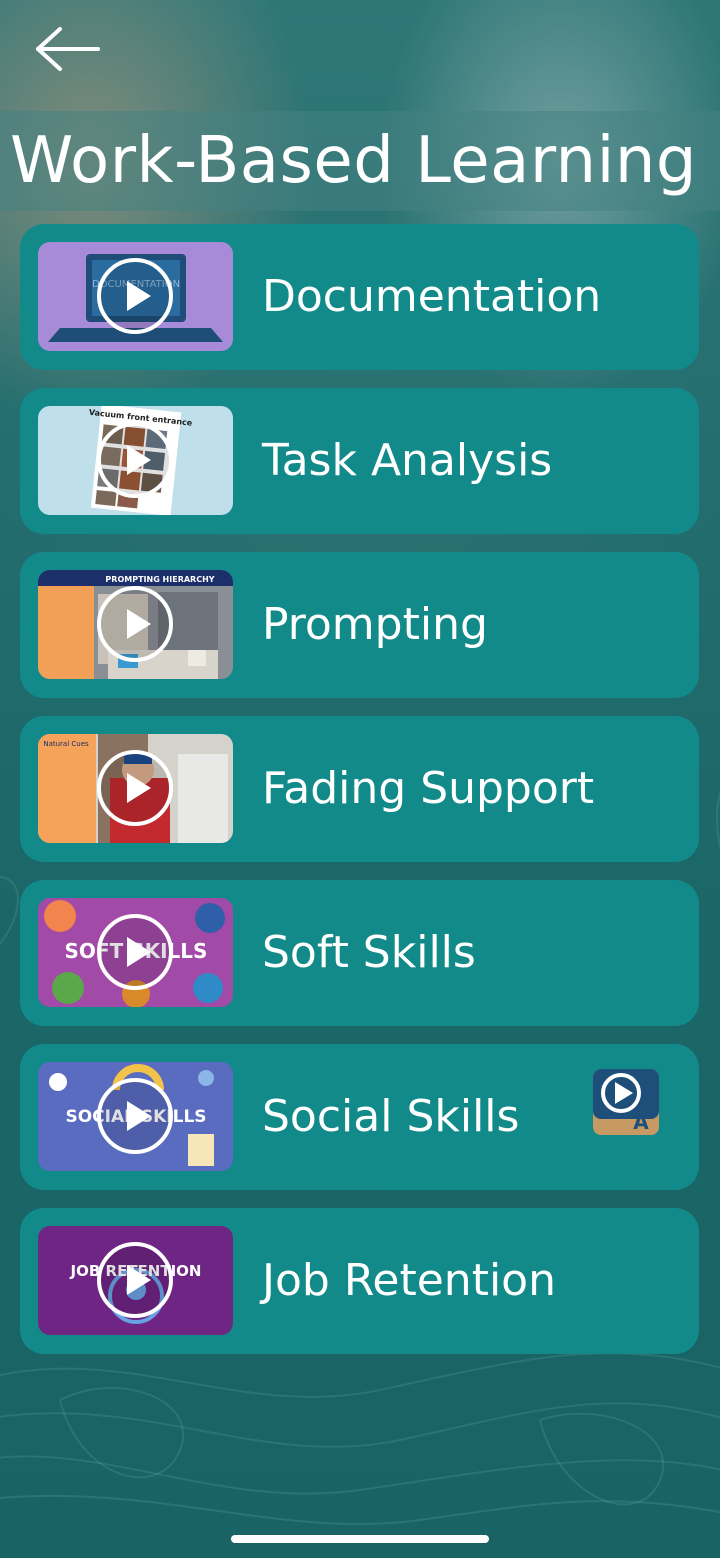 This screenshot has height=1558, width=720. What do you see at coordinates (626, 1102) in the screenshot?
I see `asl-video-icon: A` at bounding box center [626, 1102].